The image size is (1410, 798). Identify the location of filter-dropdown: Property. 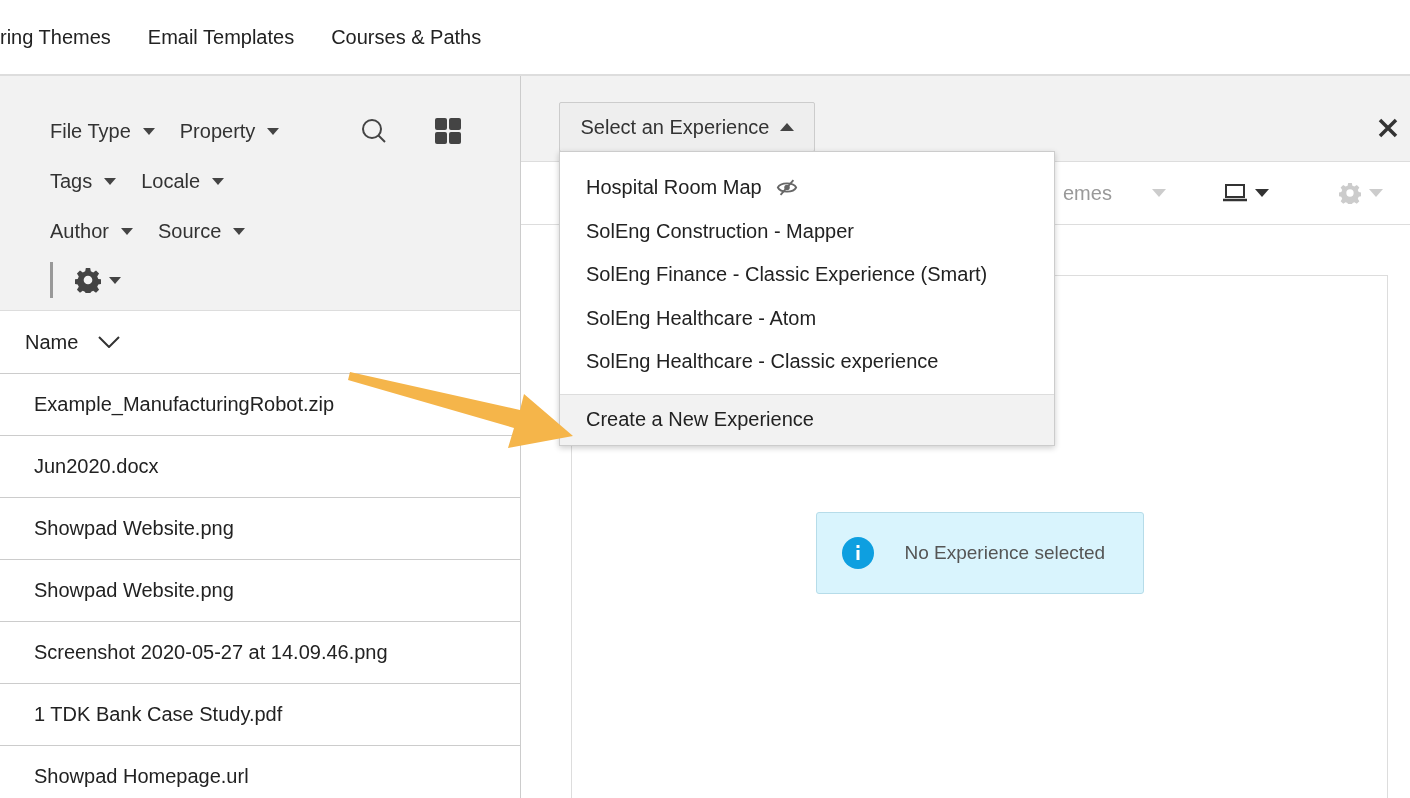
(229, 131).